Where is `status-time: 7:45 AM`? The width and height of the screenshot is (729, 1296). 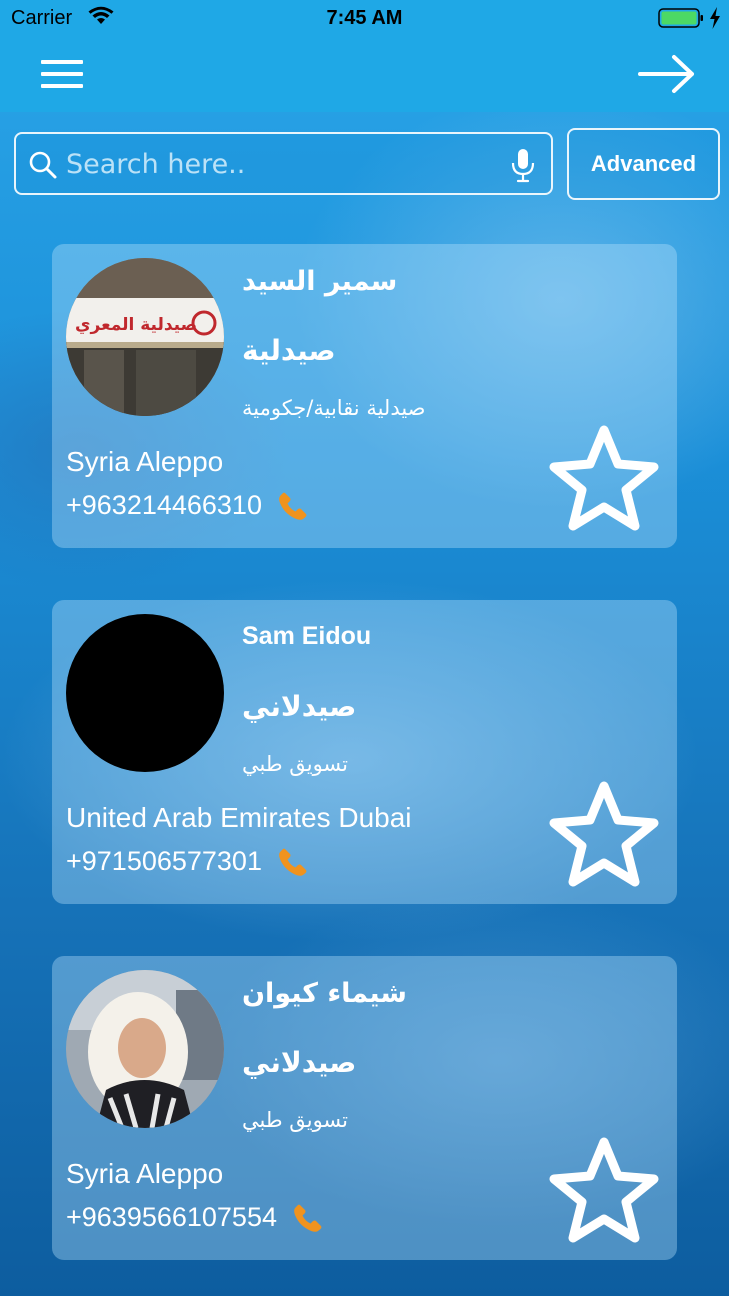
status-time: 7:45 AM is located at coordinates (364, 18).